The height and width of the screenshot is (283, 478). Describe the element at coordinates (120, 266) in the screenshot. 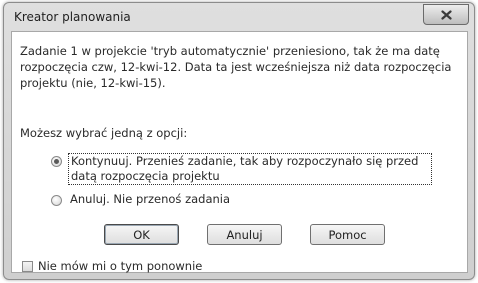

I see `dont-show-again-label: Nie mów mi o tym ponownie` at that location.